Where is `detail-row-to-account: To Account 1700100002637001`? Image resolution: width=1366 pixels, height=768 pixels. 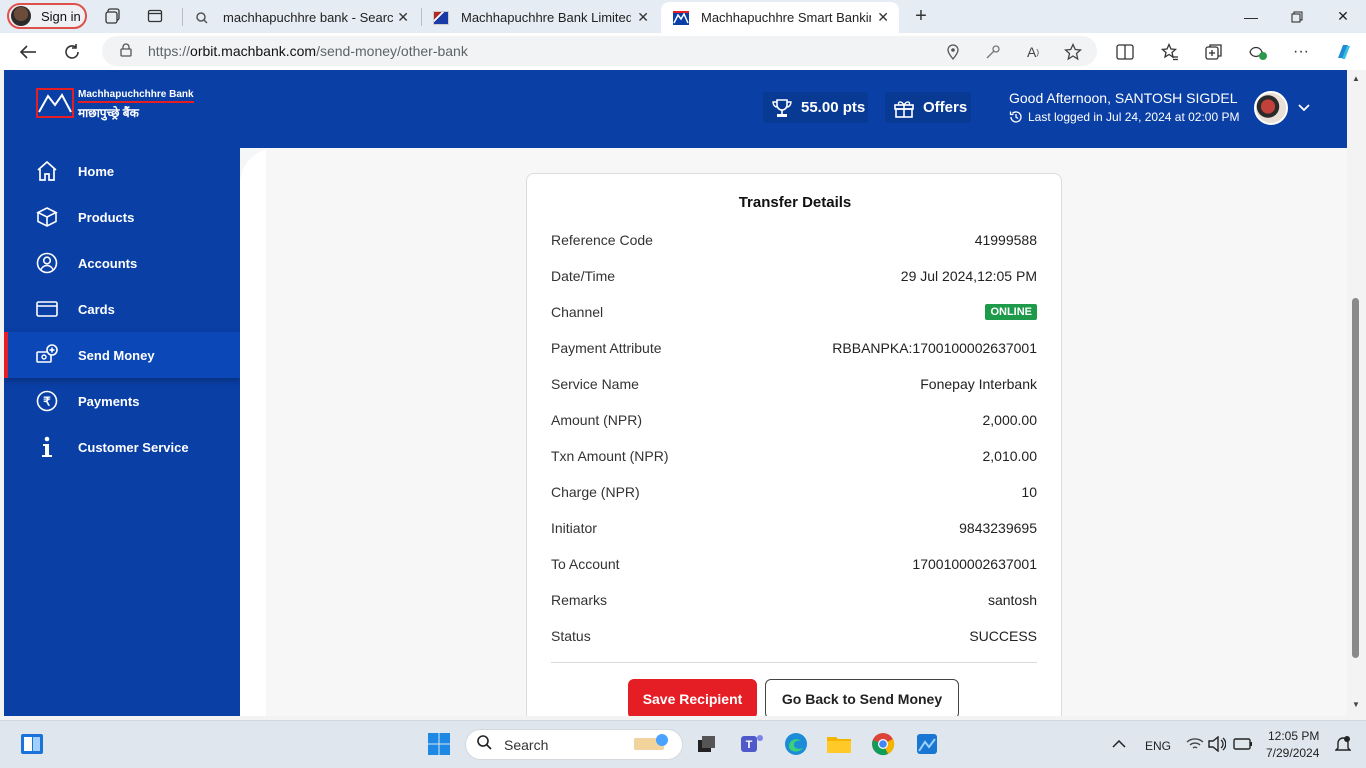
detail-row-to-account: To Account 1700100002637001 is located at coordinates (794, 564).